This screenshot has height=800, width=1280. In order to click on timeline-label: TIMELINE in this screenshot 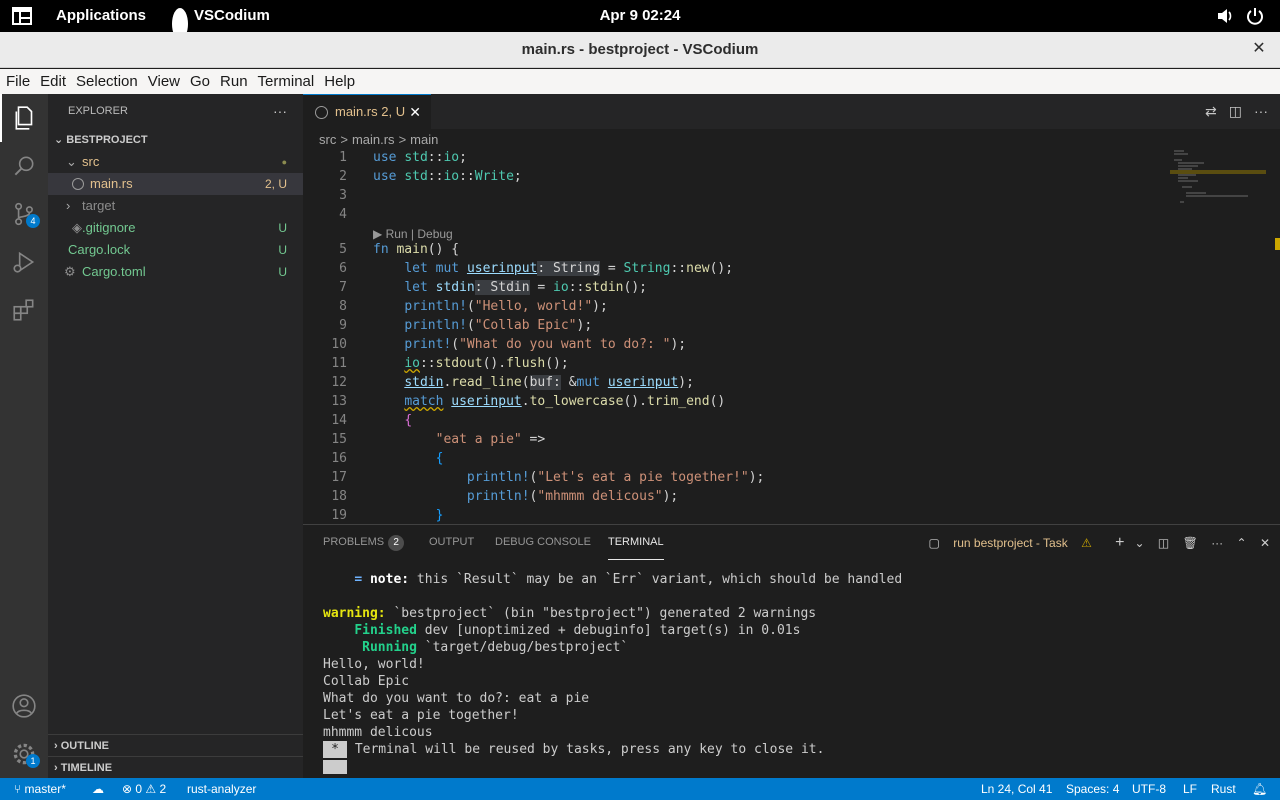, I will do `click(86, 768)`.